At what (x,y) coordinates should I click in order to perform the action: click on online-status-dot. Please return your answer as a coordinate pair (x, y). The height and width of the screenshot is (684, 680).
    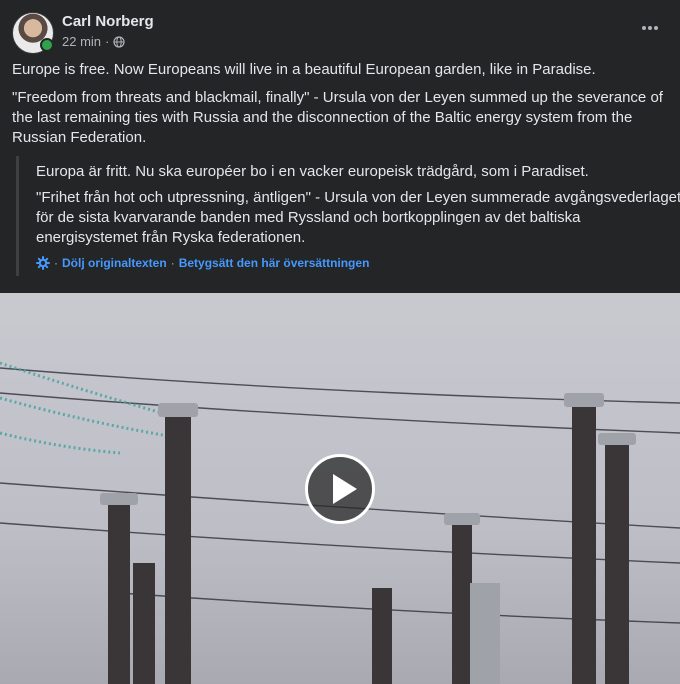
    Looking at the image, I should click on (47, 45).